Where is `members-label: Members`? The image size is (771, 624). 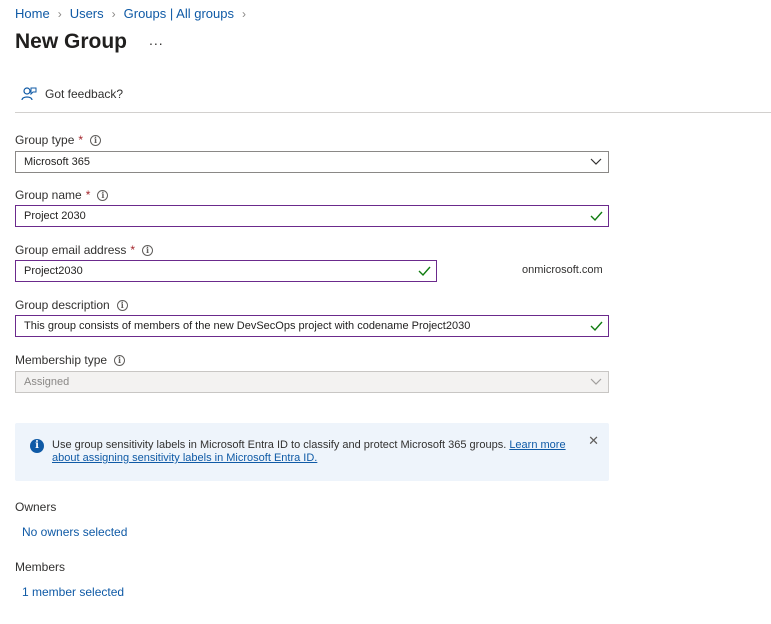
members-label: Members is located at coordinates (40, 567).